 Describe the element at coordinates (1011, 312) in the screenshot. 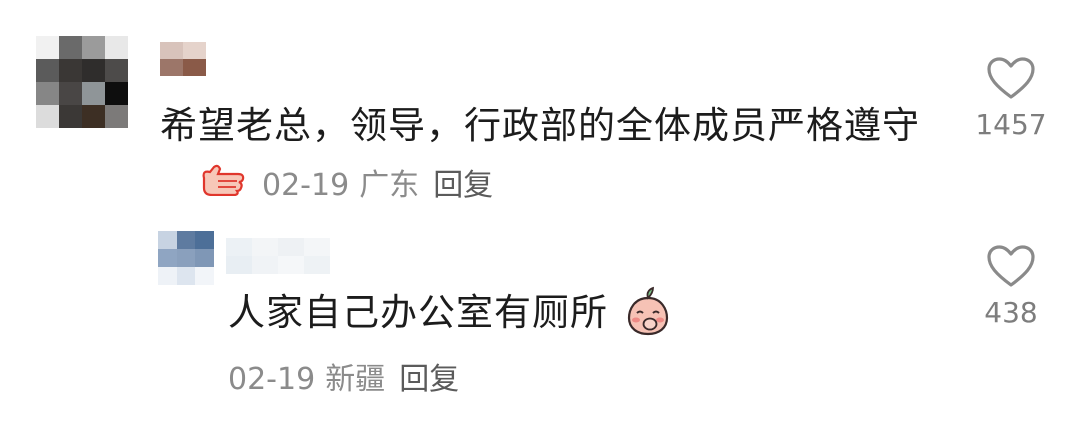

I see `like-count: 438` at that location.